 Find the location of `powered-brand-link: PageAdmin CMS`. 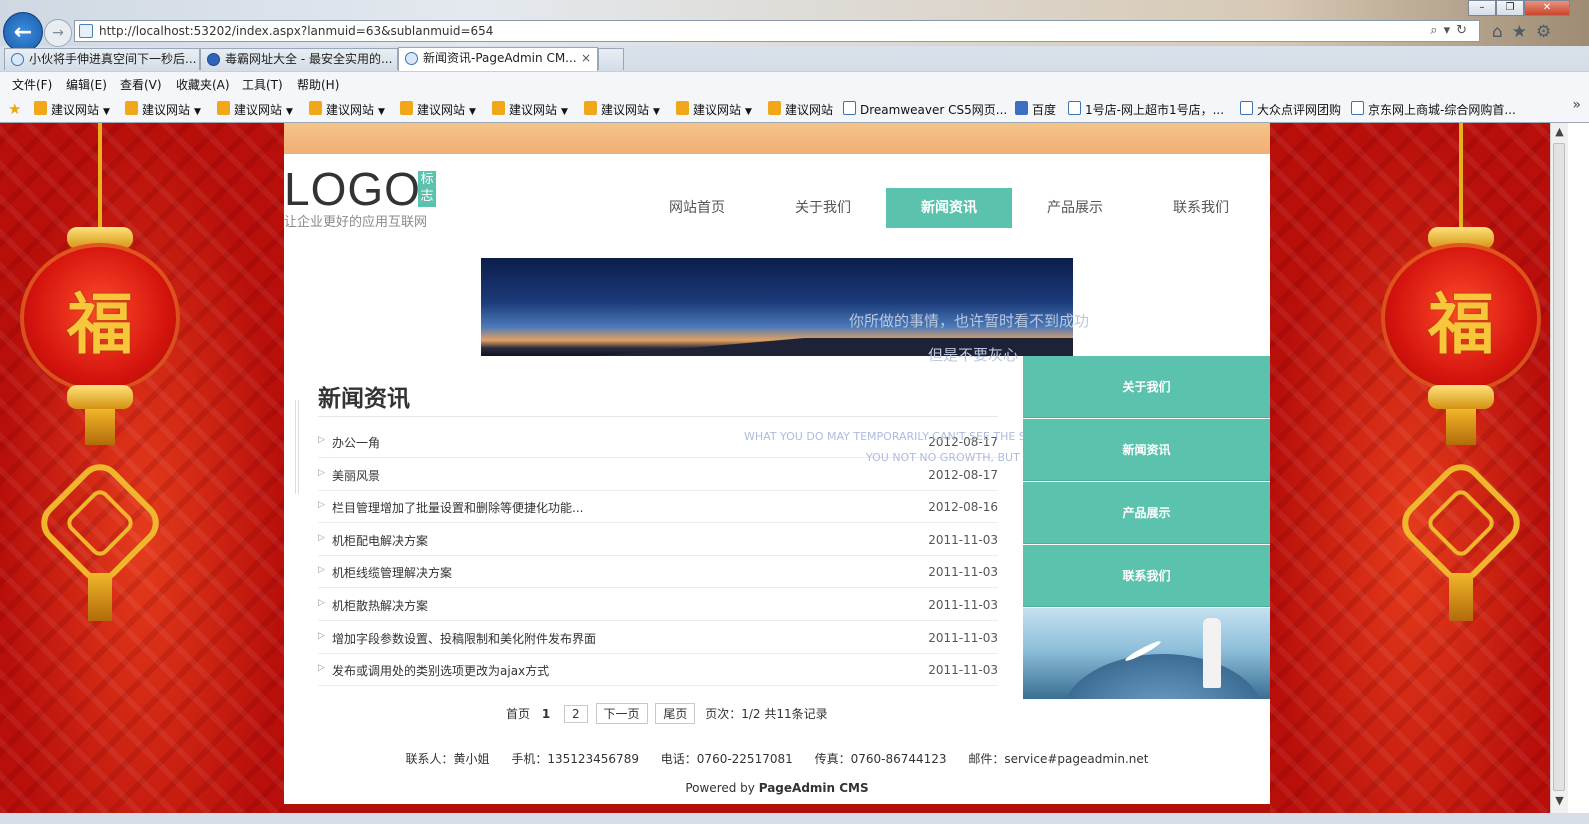

powered-brand-link: PageAdmin CMS is located at coordinates (814, 788).